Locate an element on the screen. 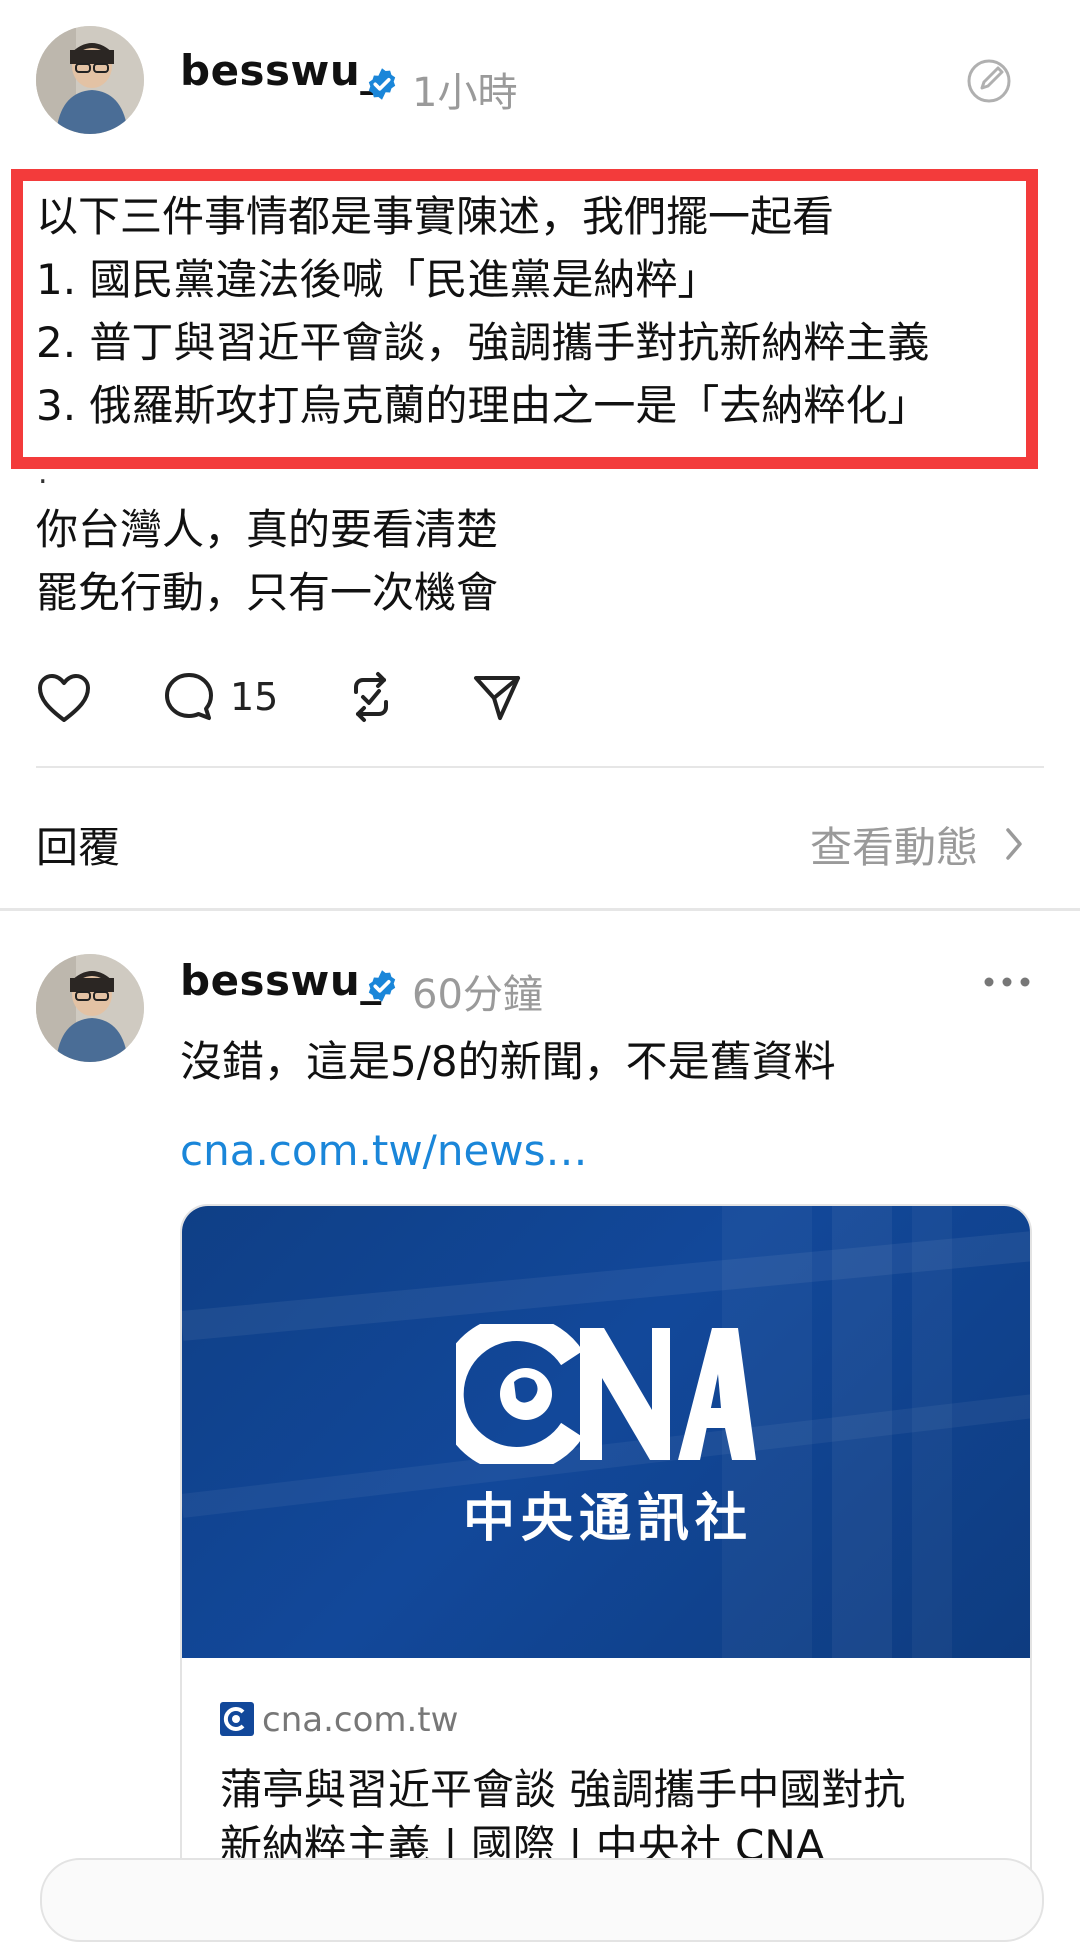  post-time: 60分鐘 is located at coordinates (477, 995).